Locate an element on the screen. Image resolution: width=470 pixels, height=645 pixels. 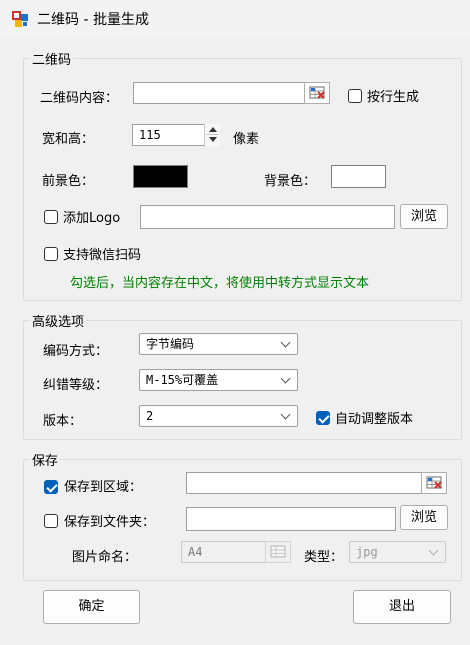
save-to-folder-label: 保存到文件夹： is located at coordinates (110, 522).